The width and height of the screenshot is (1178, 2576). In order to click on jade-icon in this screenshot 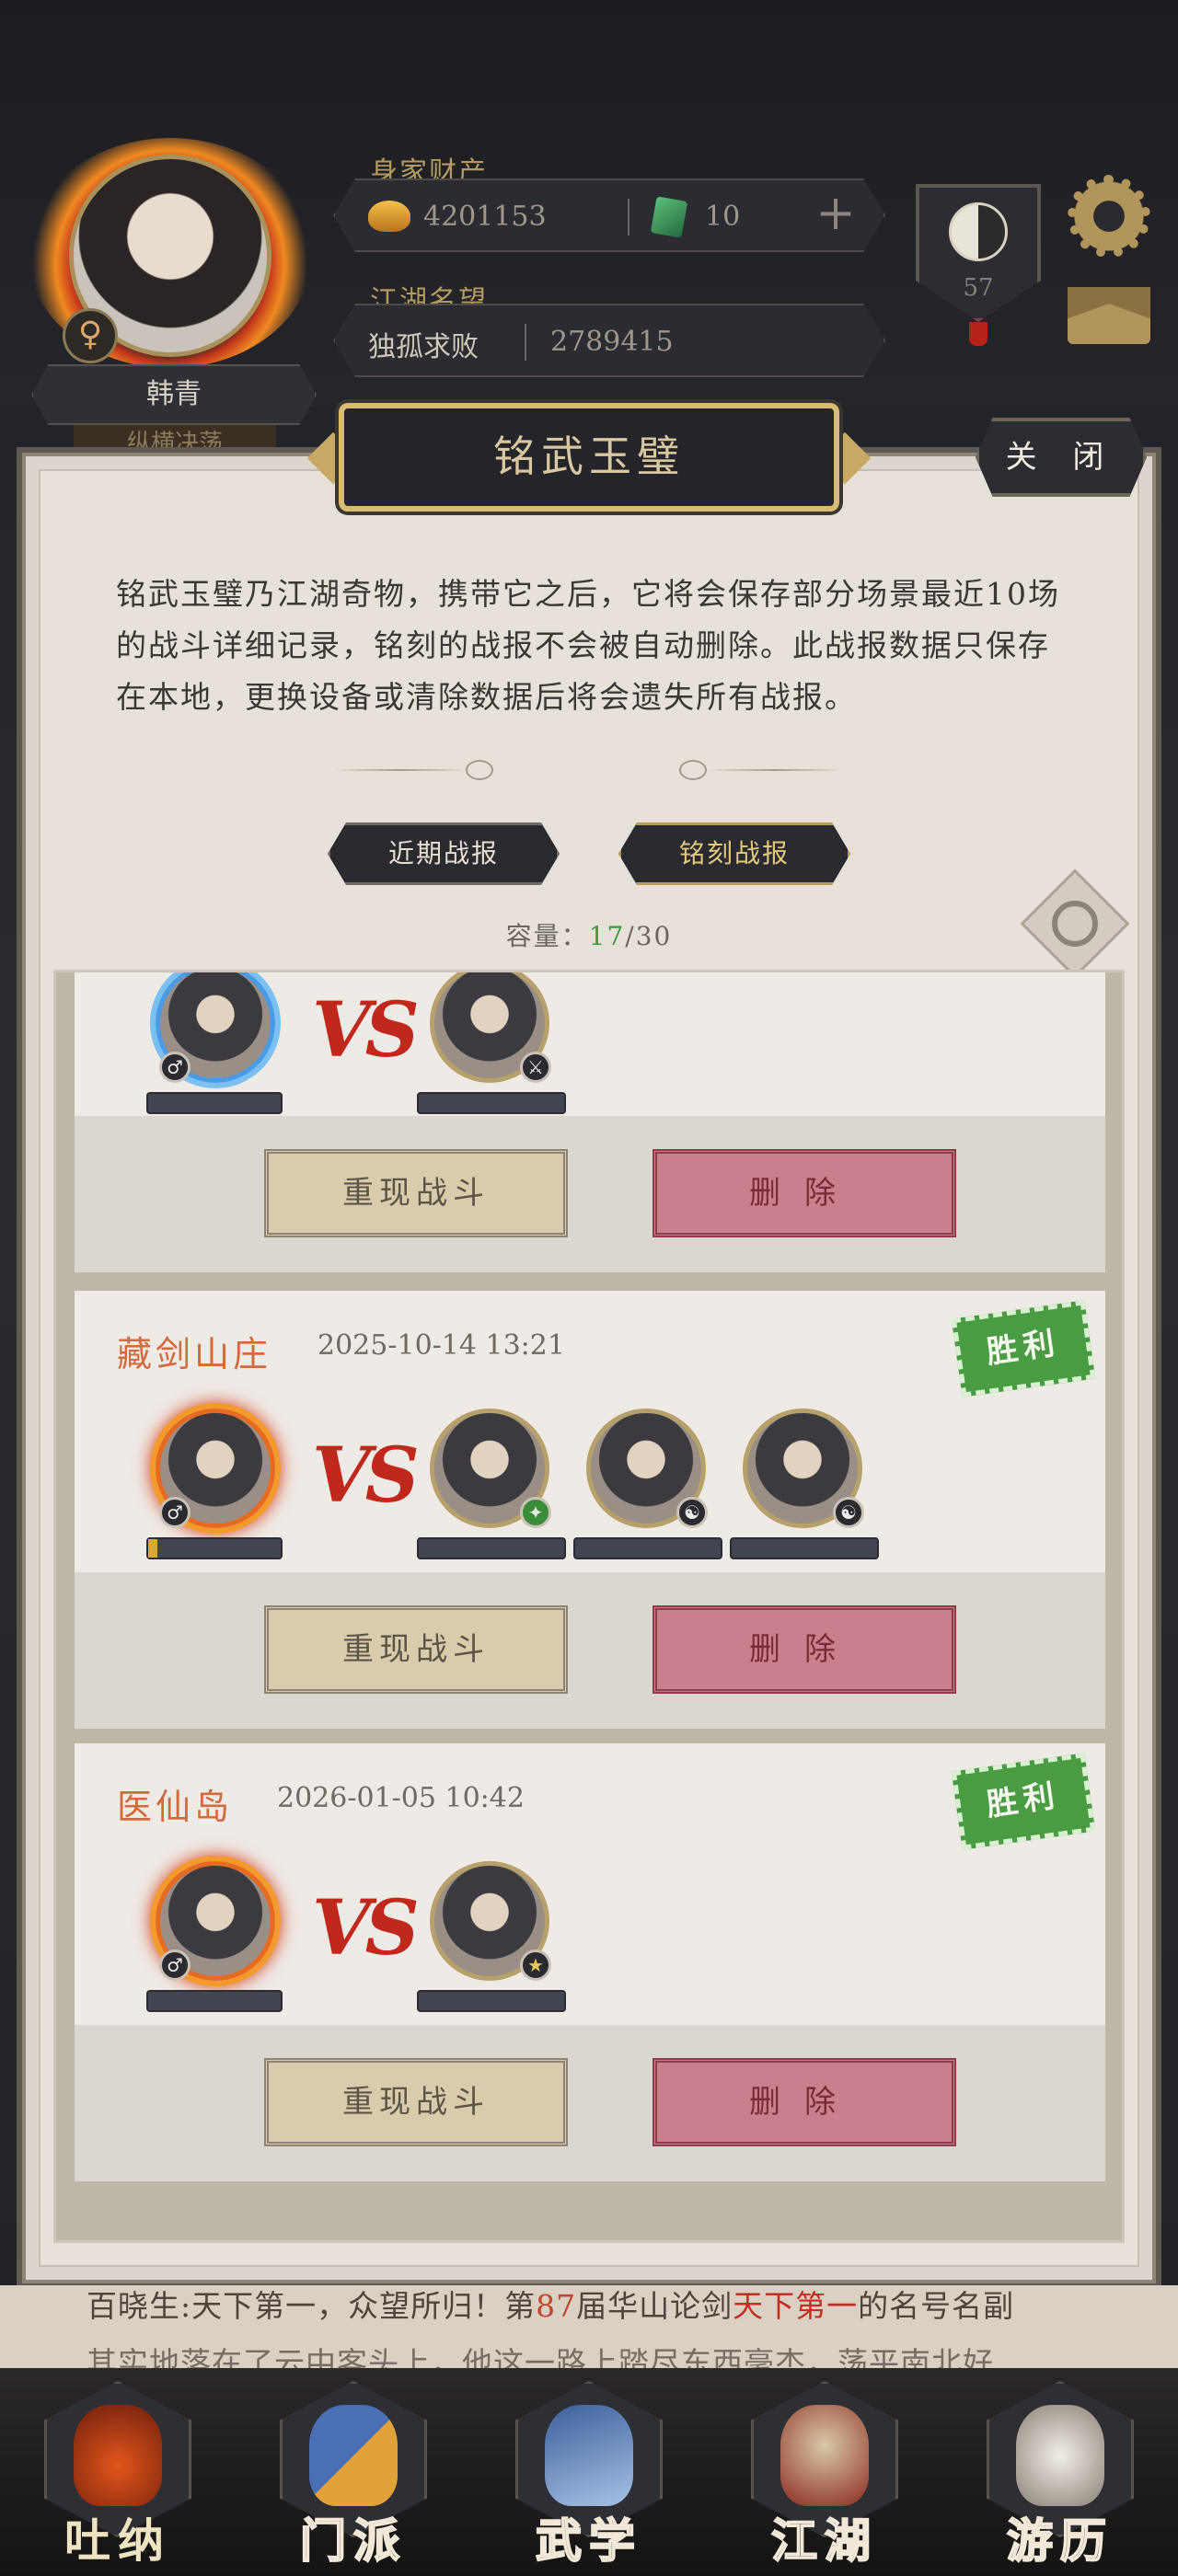, I will do `click(669, 217)`.